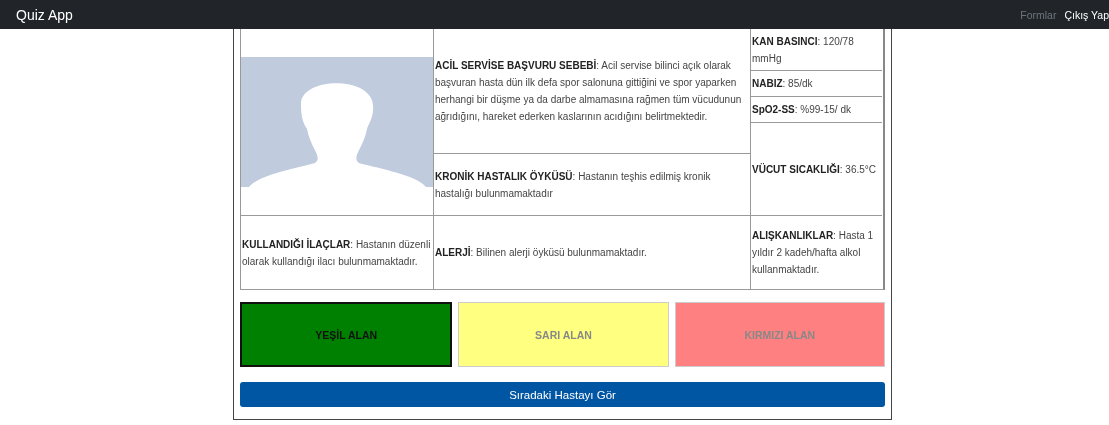 This screenshot has width=1109, height=425. Describe the element at coordinates (588, 91) in the screenshot. I see `complaint-text: ACİL SERVİSE BAŞVURU SEBEBİ: Acil servise bilinci açık olarak başvuran hasta dün ilk defa spor salonuna gittiğini ve spor yaparken herhangi bir düşme ya da darbe almamasına rağmen tüm vücudunun ağrıdığını, hareket ederken kaslarının acıdığını belirtmektedir.` at that location.